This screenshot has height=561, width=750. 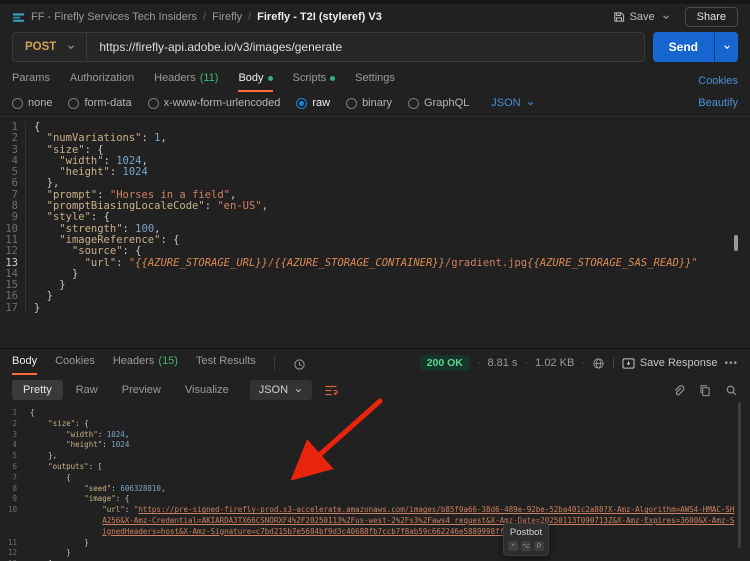 I want to click on body-mode-graphql: GraphQL, so click(x=438, y=103).